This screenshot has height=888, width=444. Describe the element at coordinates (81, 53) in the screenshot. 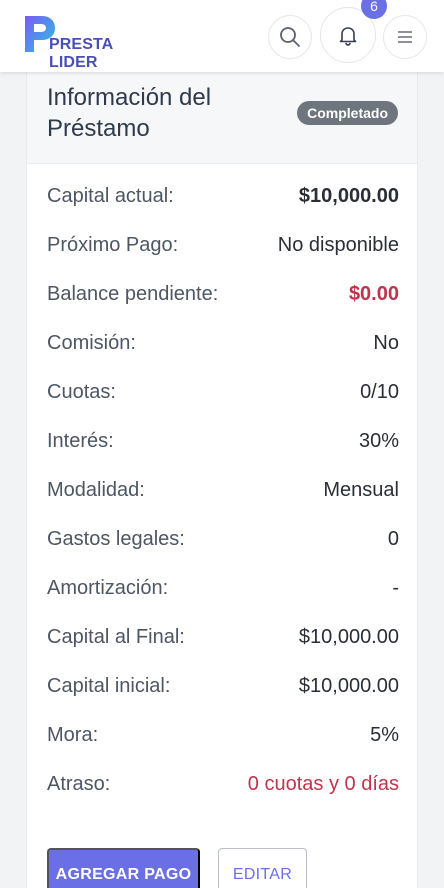

I see `logo-text: PRESTA LIDER` at that location.